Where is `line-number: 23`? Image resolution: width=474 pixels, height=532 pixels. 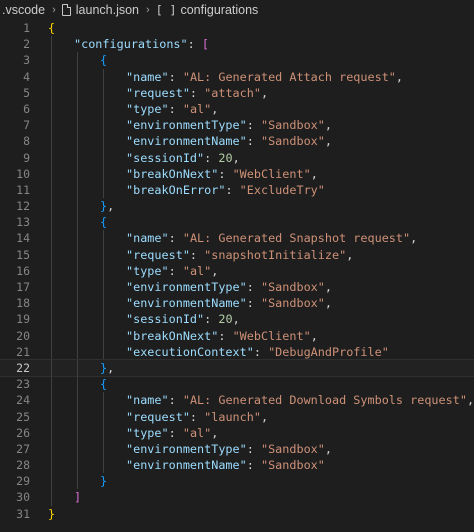
line-number: 23 is located at coordinates (23, 384).